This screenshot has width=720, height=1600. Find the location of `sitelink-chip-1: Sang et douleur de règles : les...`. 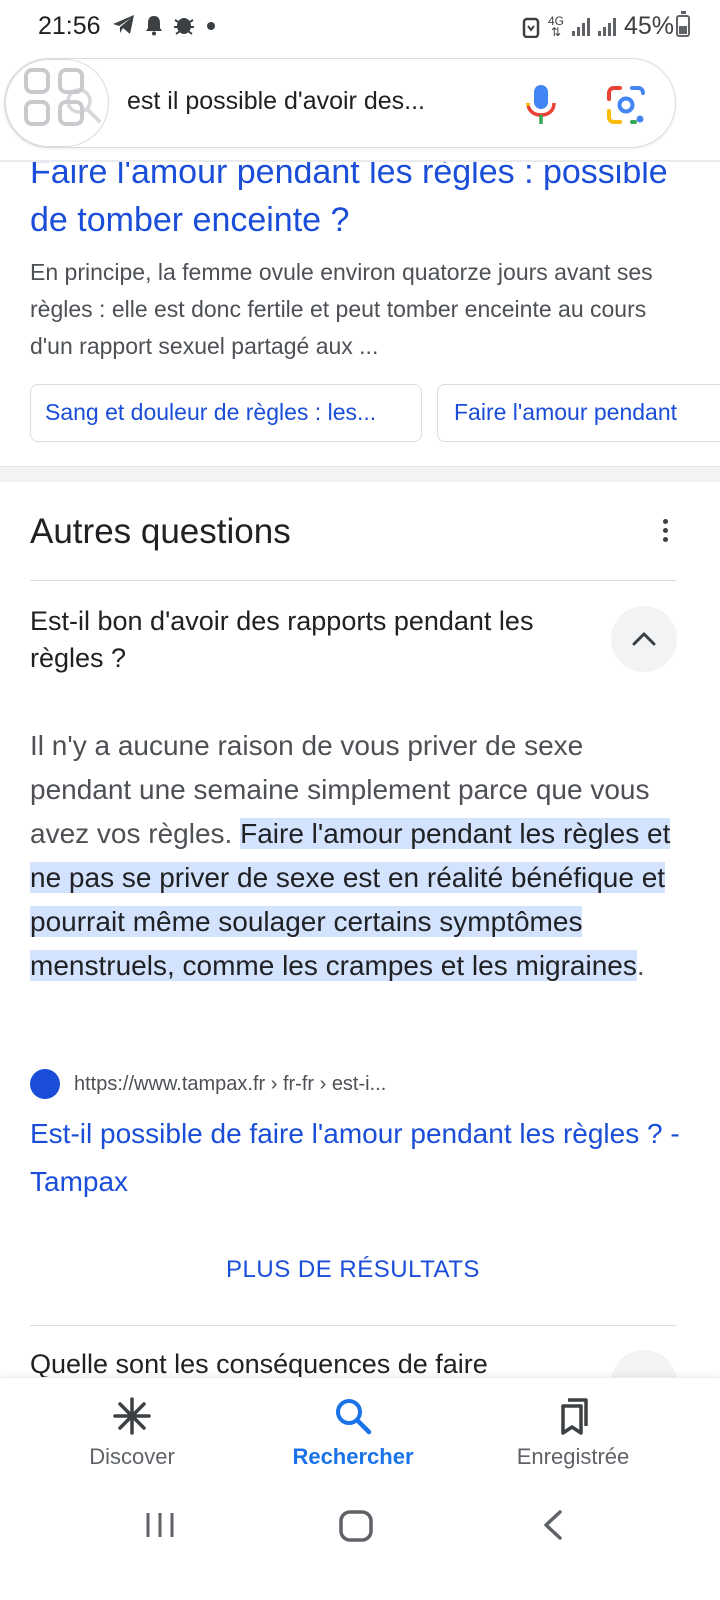

sitelink-chip-1: Sang et douleur de règles : les... is located at coordinates (226, 413).